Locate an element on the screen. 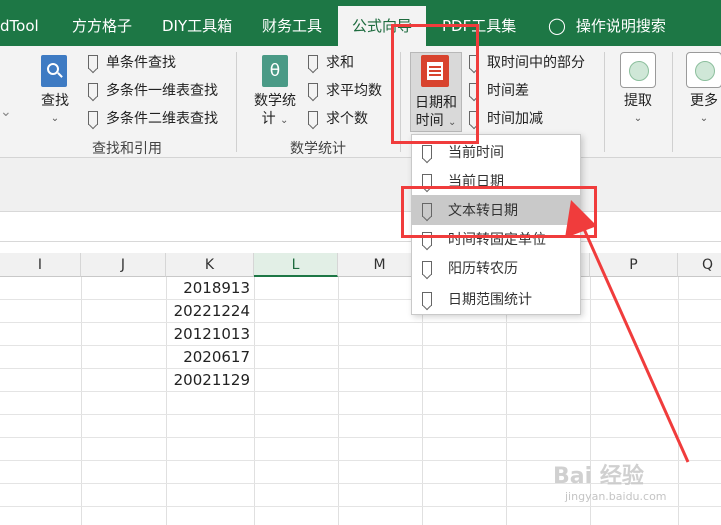  baidu-watermark-logo: Bai 经验 is located at coordinates (598, 476).